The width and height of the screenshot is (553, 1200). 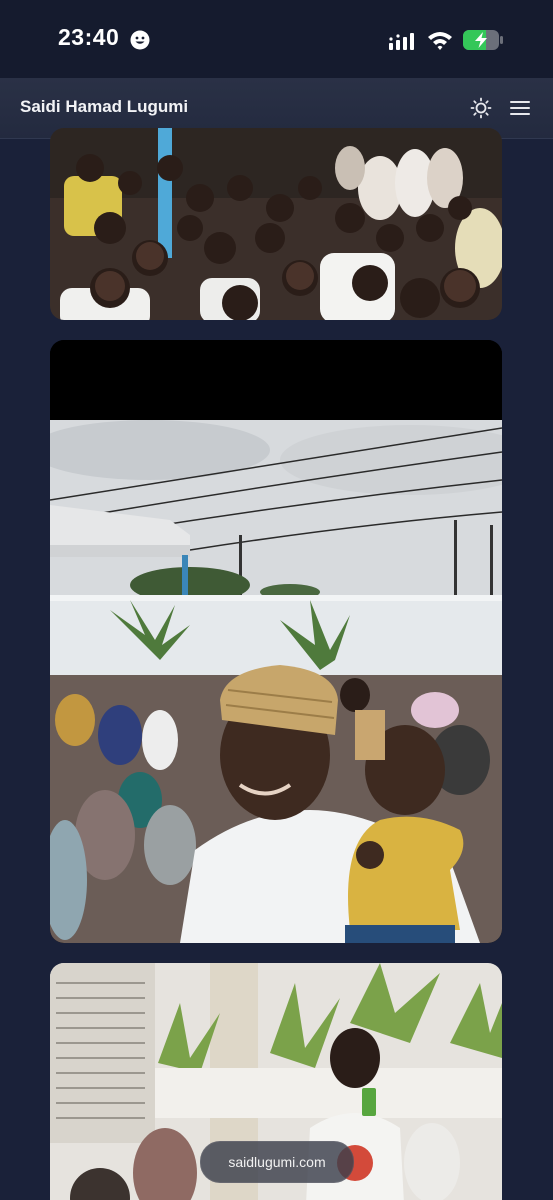 I want to click on menu-icon, so click(x=520, y=108).